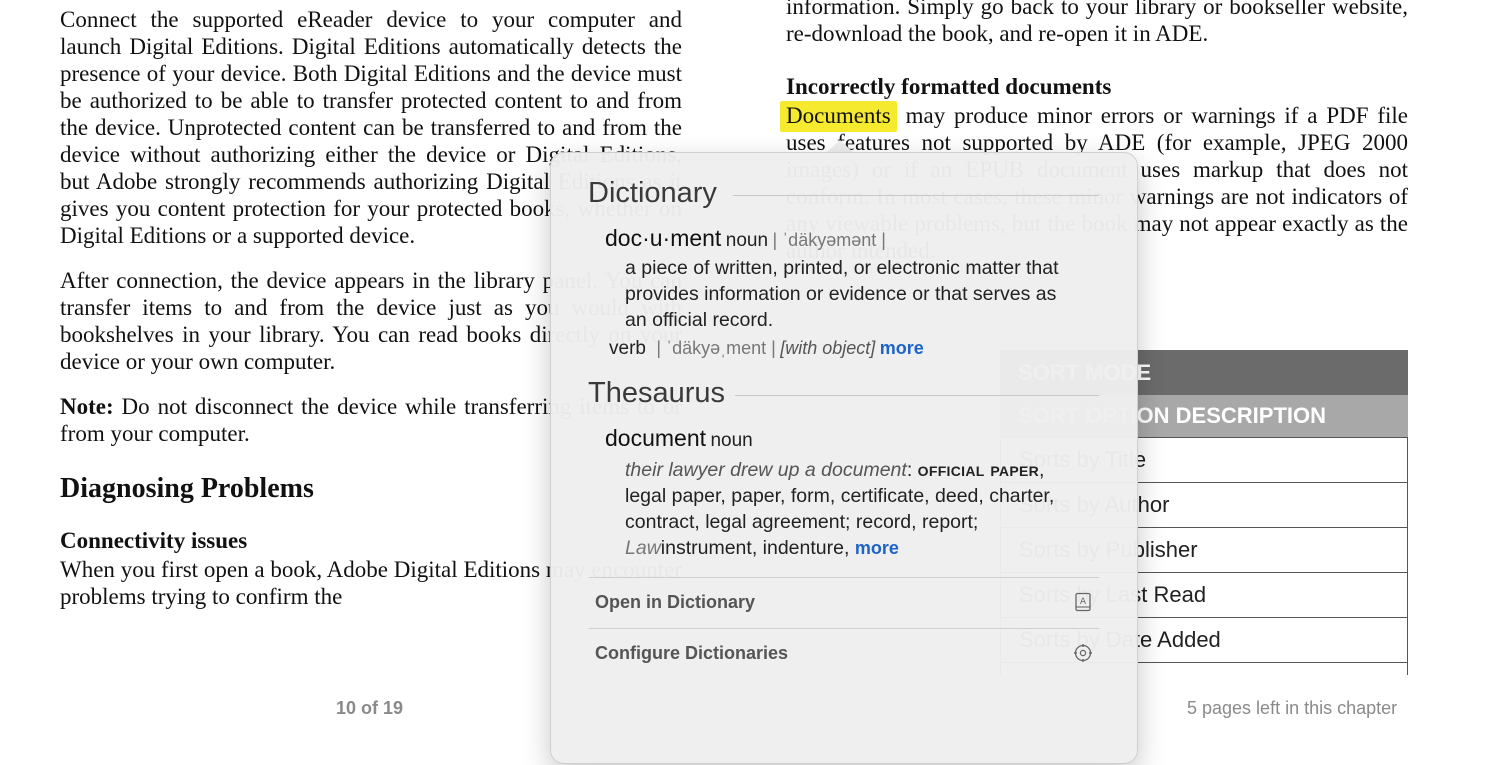  I want to click on verb-note: [with object], so click(828, 348).